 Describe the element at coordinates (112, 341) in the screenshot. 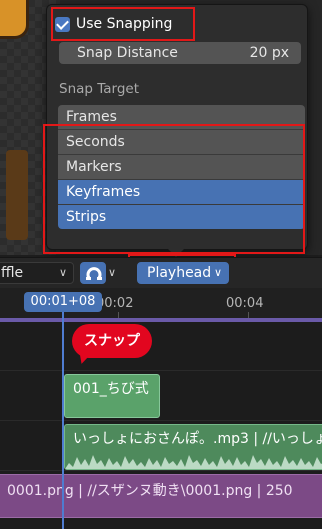

I see `annotation-bubble: スナップ` at that location.